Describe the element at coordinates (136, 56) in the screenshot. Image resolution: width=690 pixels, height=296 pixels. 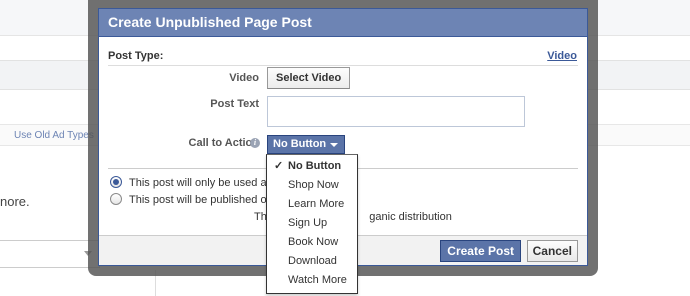
I see `post-type-label: Post Type:` at that location.